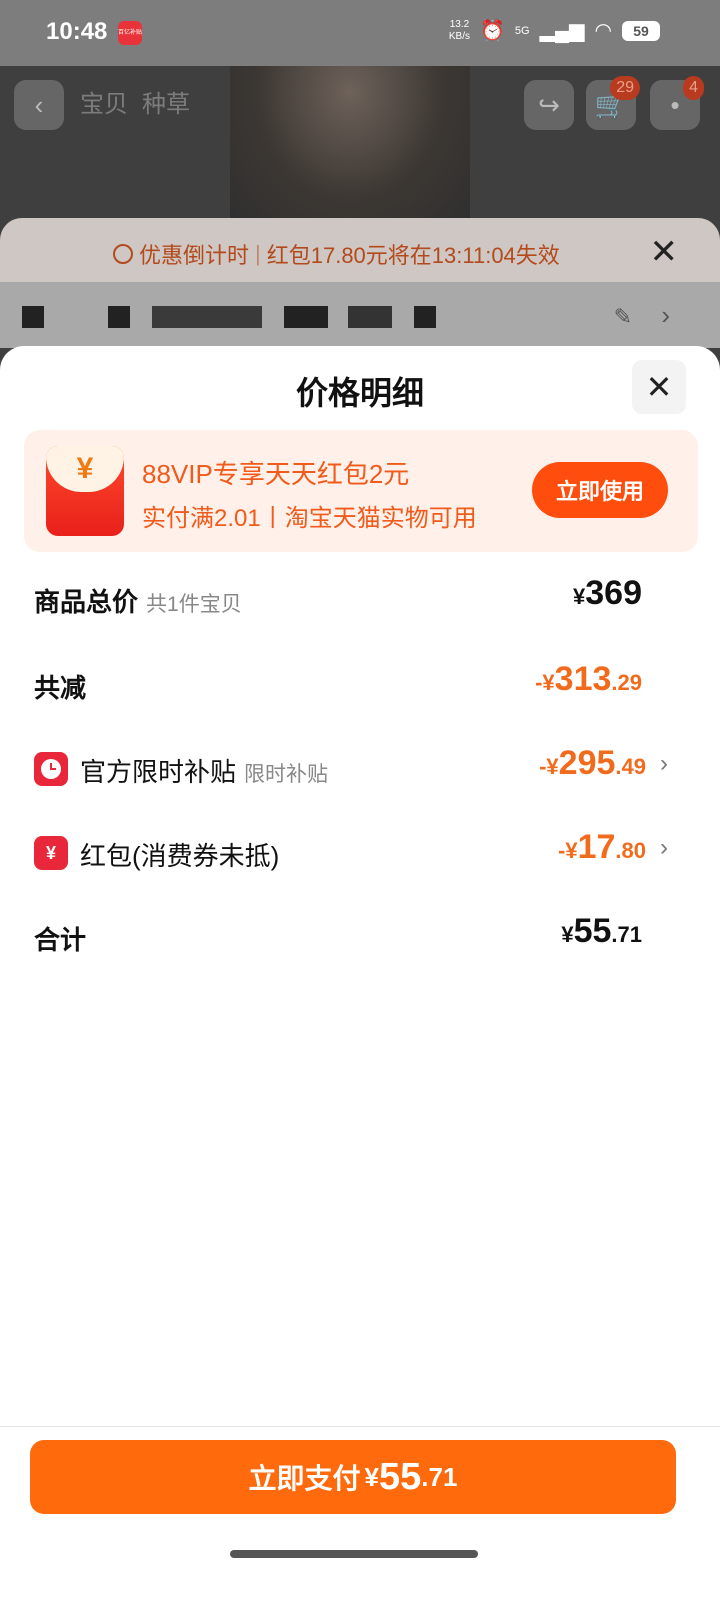 This screenshot has height=1600, width=720. I want to click on pay-label: 立即支付, so click(304, 1478).